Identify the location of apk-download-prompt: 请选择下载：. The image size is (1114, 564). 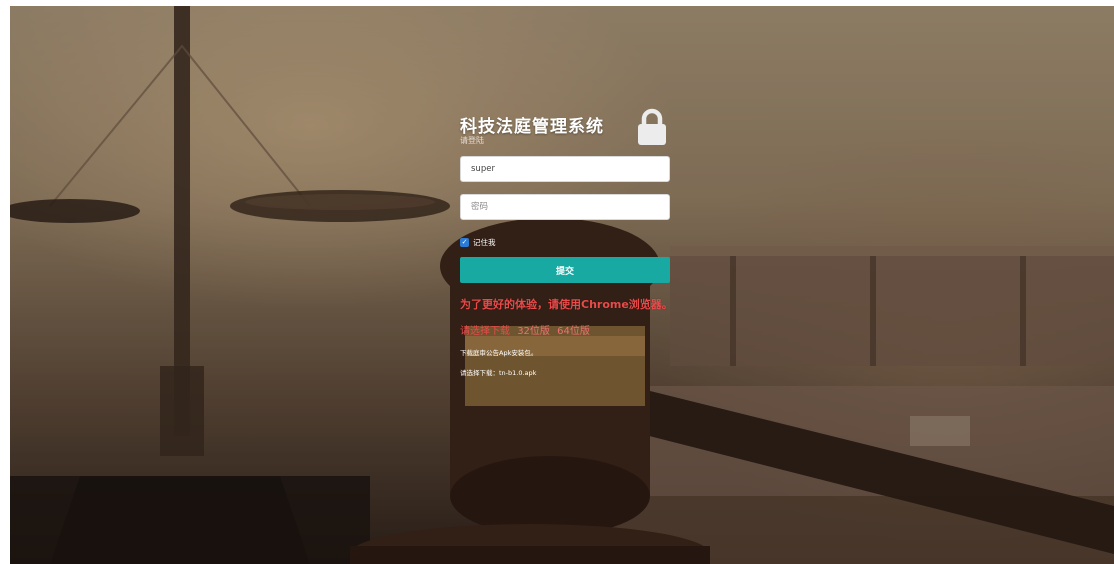
(479, 373).